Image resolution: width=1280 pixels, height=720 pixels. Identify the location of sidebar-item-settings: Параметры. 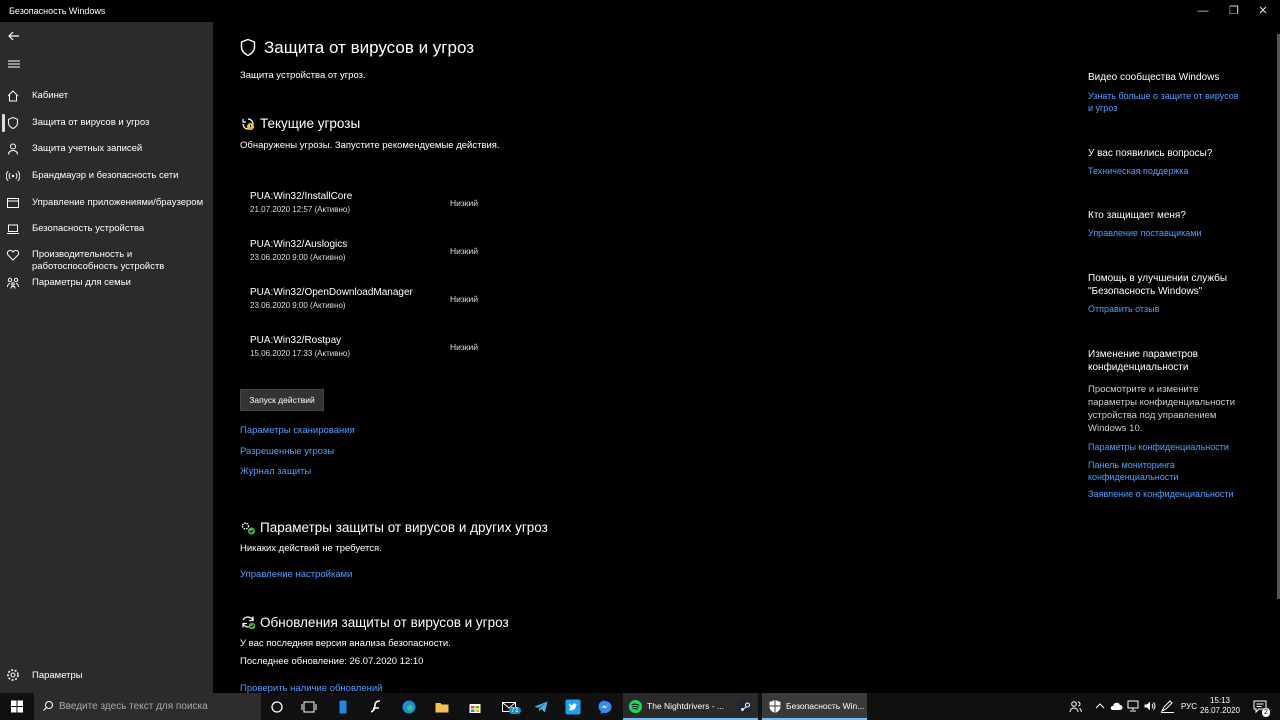
(106, 675).